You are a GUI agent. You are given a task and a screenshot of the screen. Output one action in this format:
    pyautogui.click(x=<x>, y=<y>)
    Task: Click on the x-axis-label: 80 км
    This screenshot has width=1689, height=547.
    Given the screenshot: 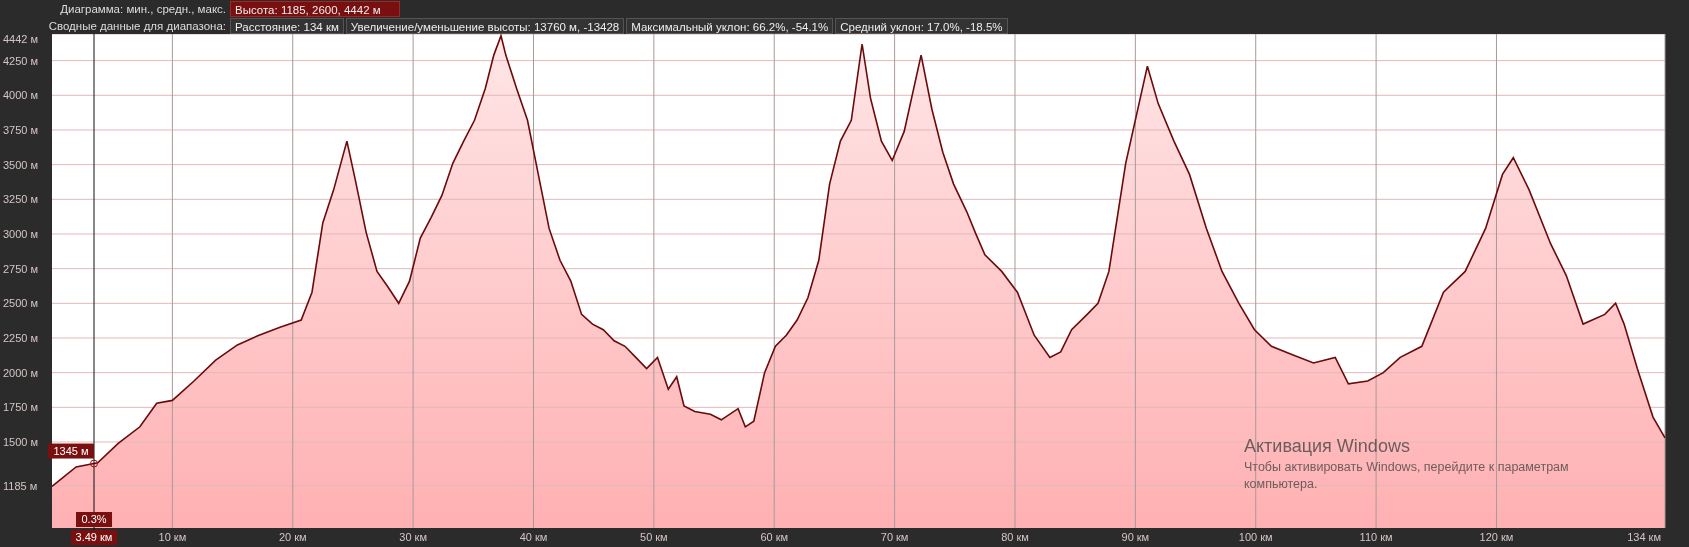 What is the action you would take?
    pyautogui.click(x=1015, y=537)
    